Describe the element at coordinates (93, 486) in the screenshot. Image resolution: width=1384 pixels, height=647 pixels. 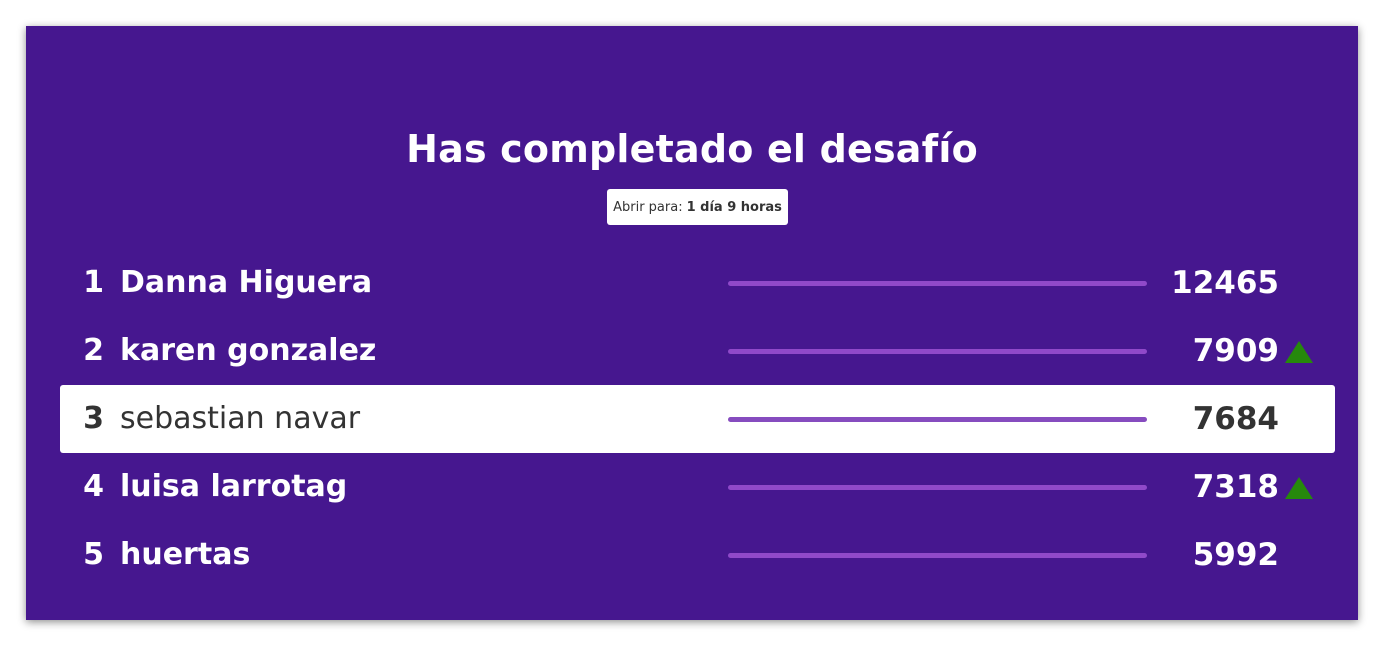
I see `rank-number: 4` at that location.